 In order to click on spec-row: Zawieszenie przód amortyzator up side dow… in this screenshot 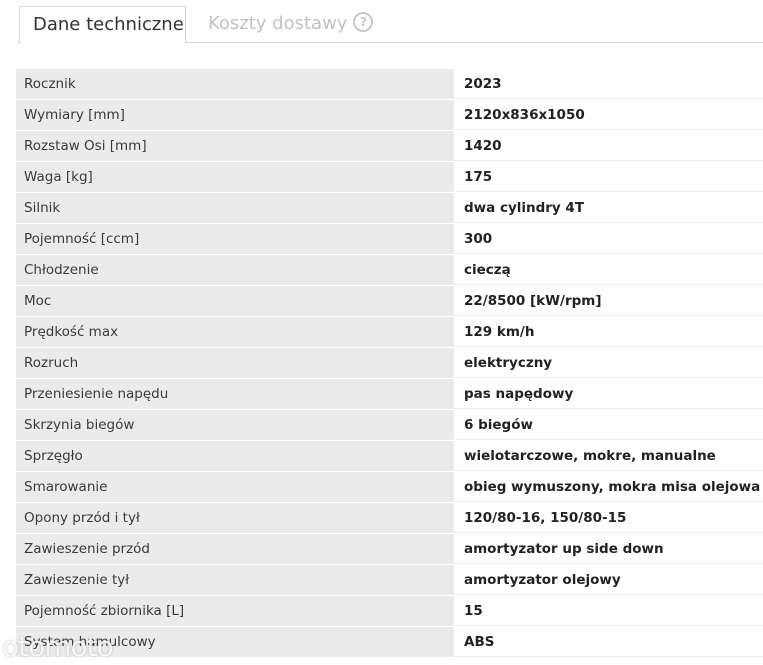, I will do `click(389, 549)`.